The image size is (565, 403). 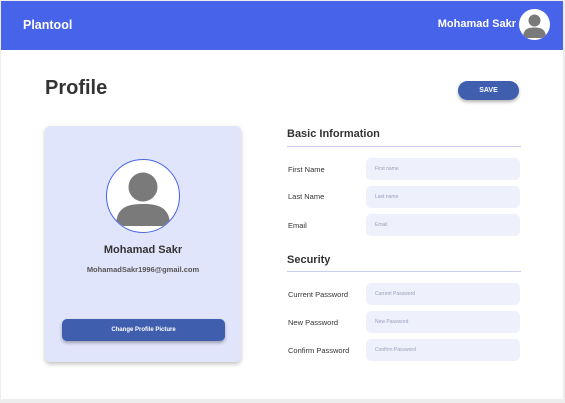 What do you see at coordinates (319, 350) in the screenshot?
I see `confirm-password-label: Confirm Password` at bounding box center [319, 350].